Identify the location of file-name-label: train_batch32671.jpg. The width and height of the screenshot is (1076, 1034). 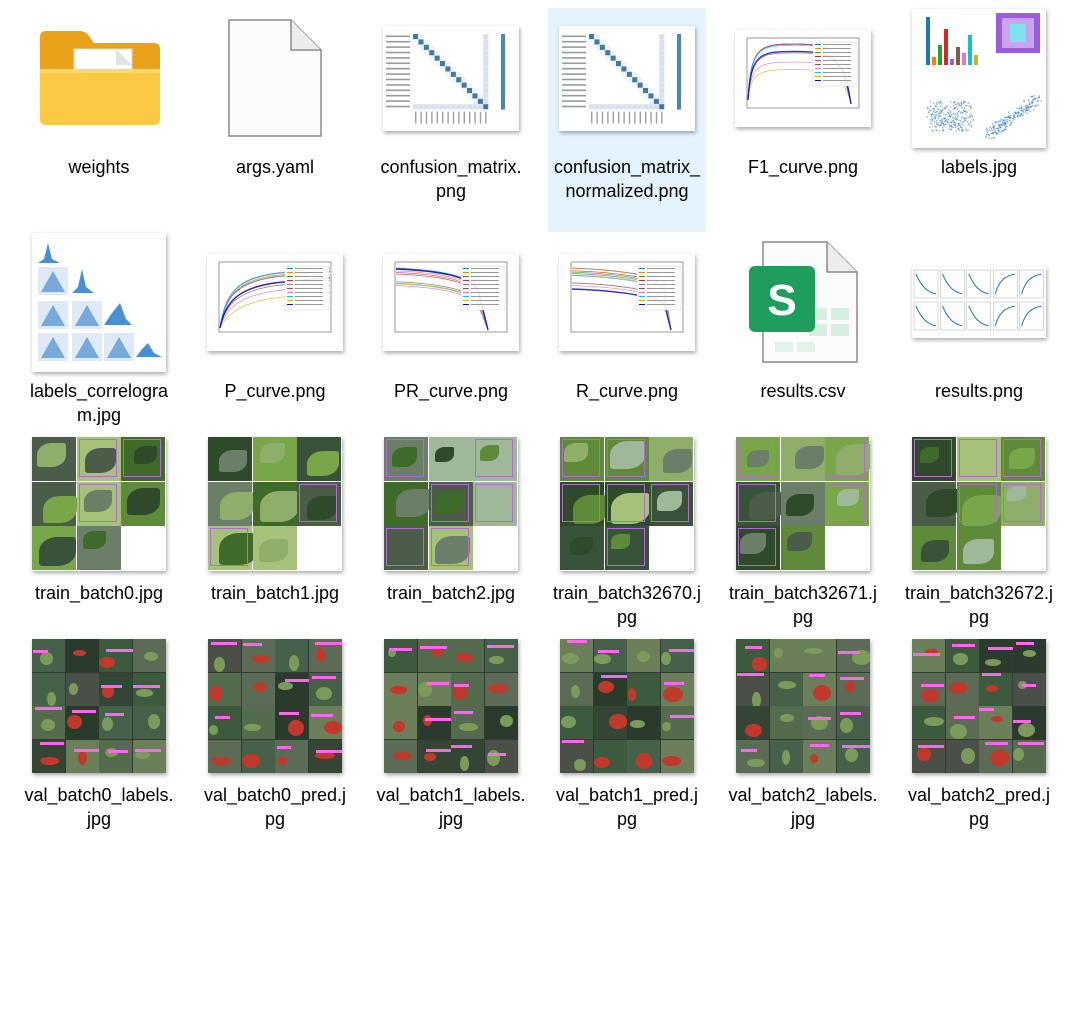
(803, 605).